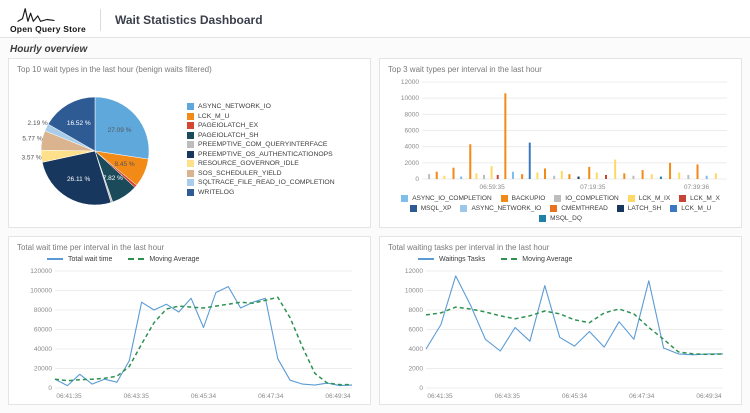 Image resolution: width=750 pixels, height=413 pixels. I want to click on svg-text: 8000, so click(416, 310).